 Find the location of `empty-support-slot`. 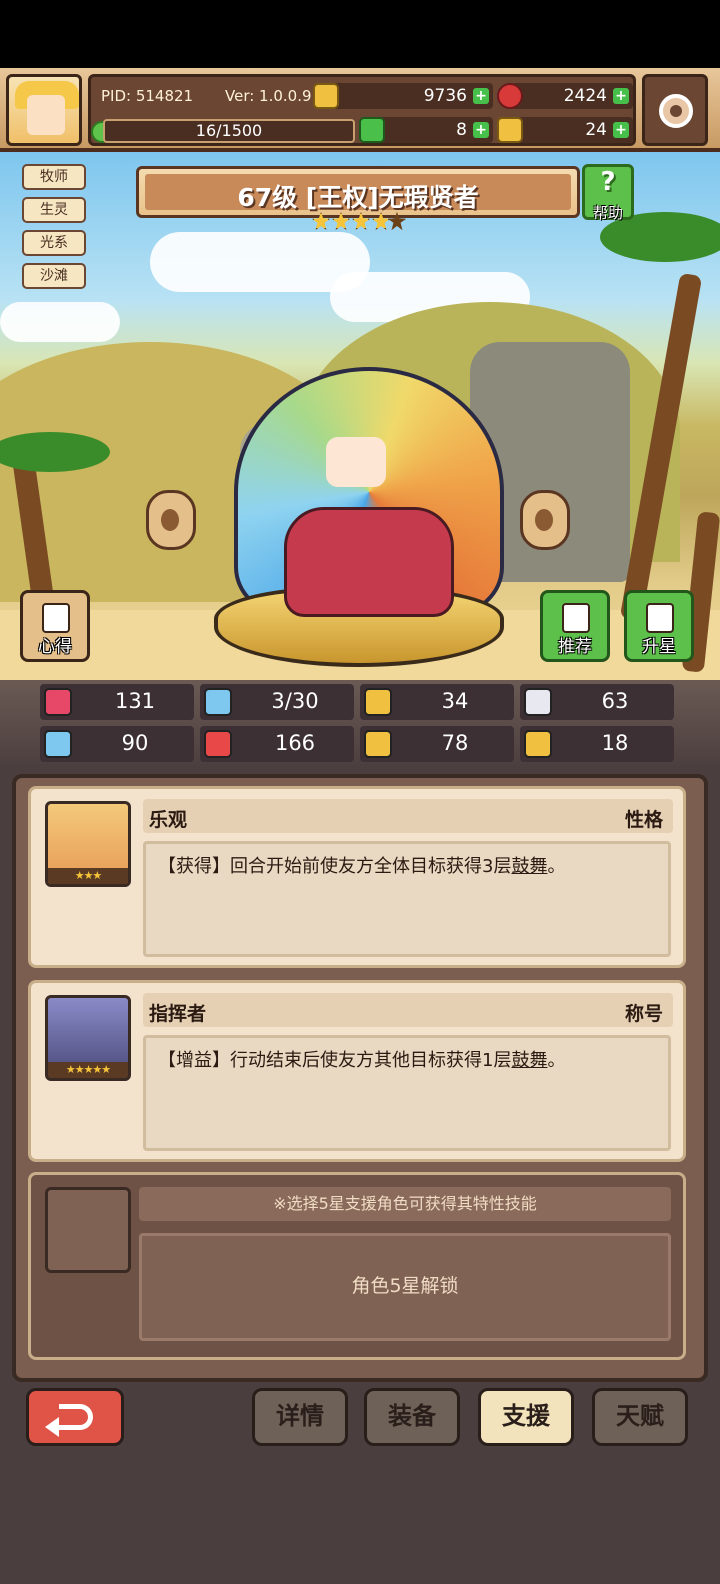

empty-support-slot is located at coordinates (88, 1230).